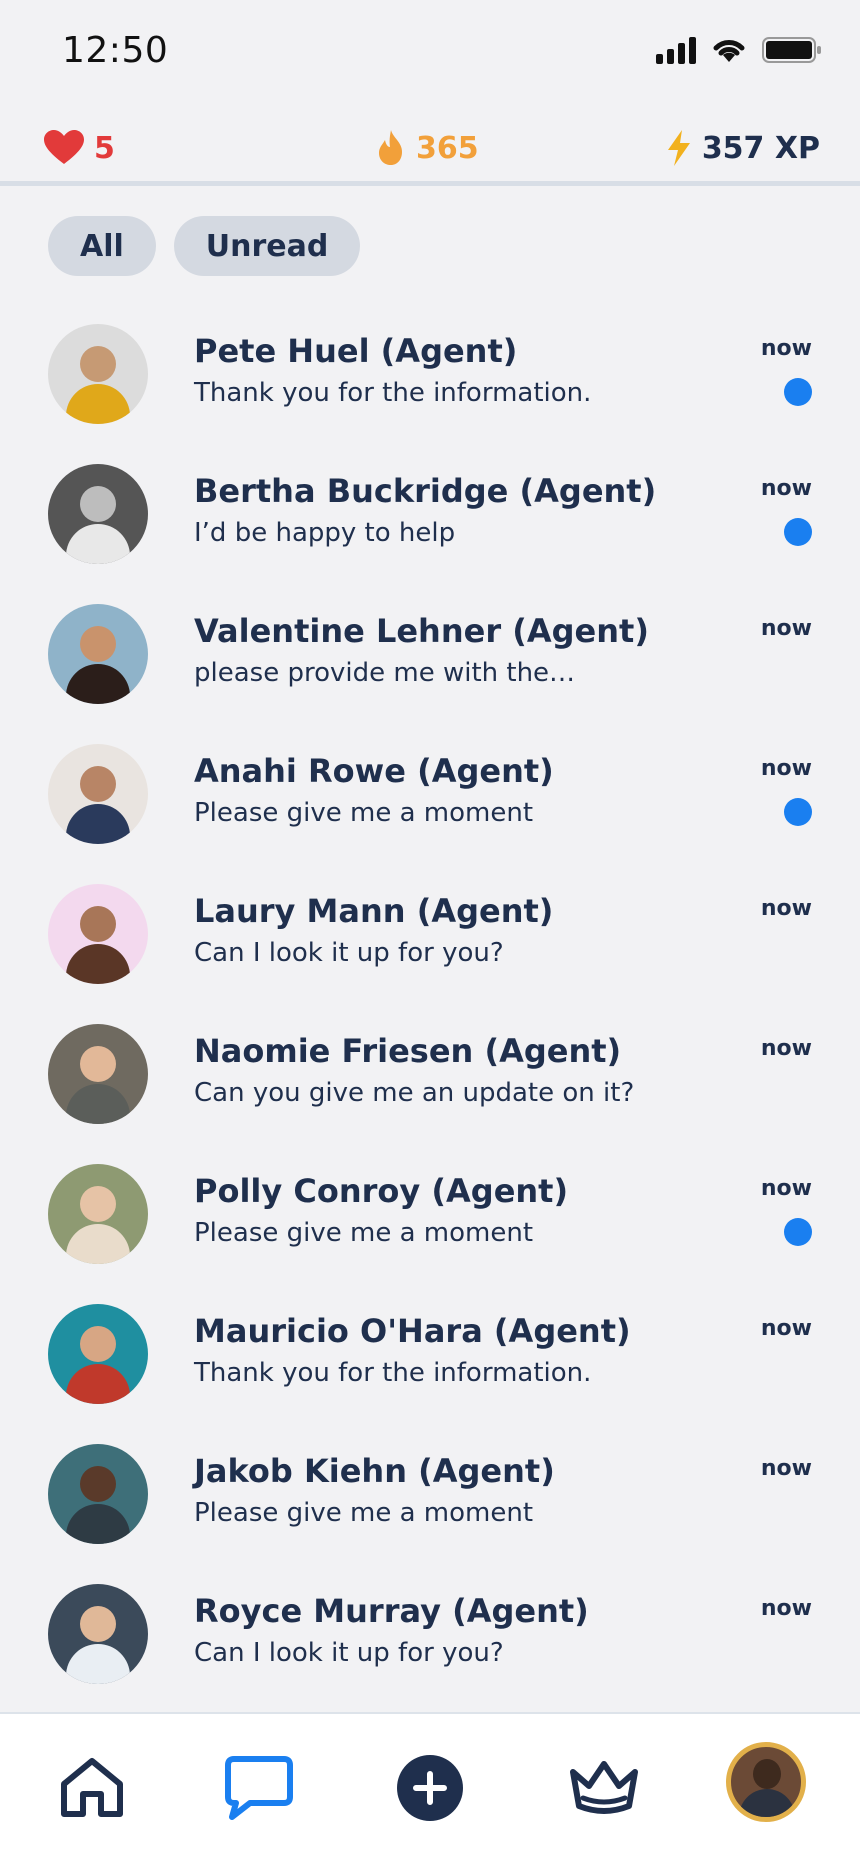 This screenshot has height=1864, width=860. I want to click on xp-count: 357 XP, so click(760, 148).